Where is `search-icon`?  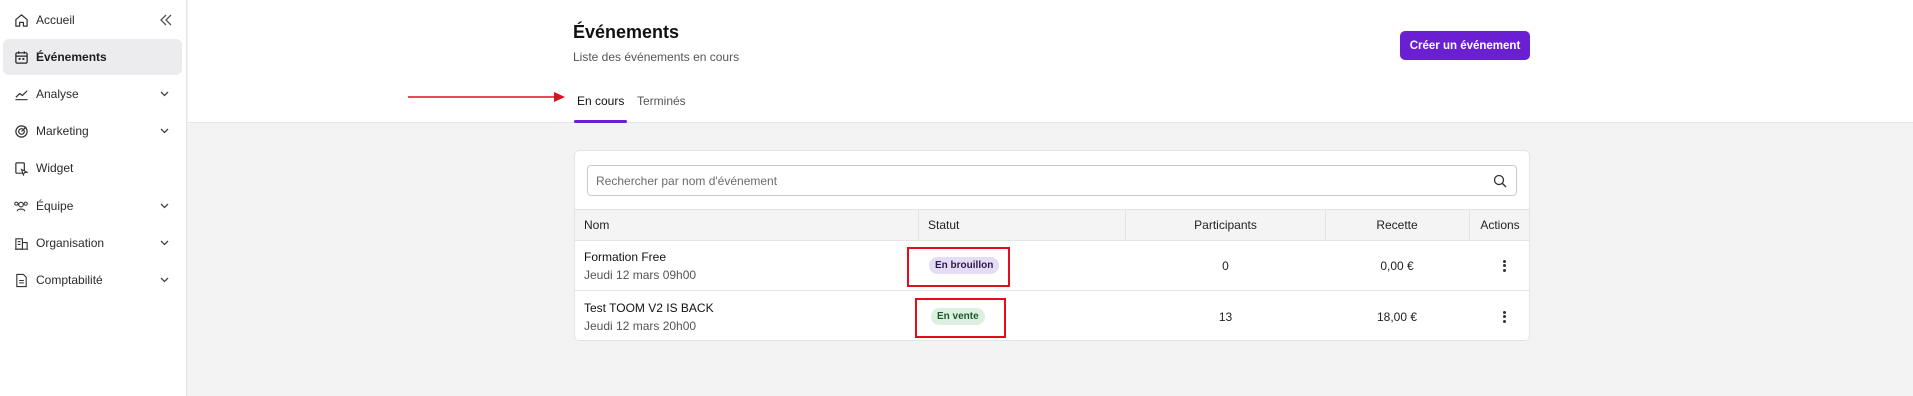
search-icon is located at coordinates (1500, 181).